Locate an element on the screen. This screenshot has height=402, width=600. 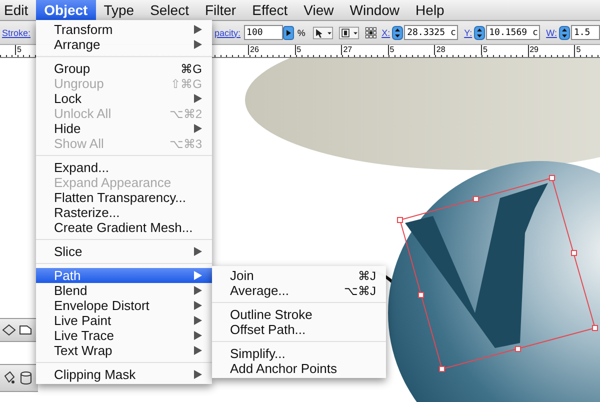
menu-item: Clipping Mask is located at coordinates (124, 374).